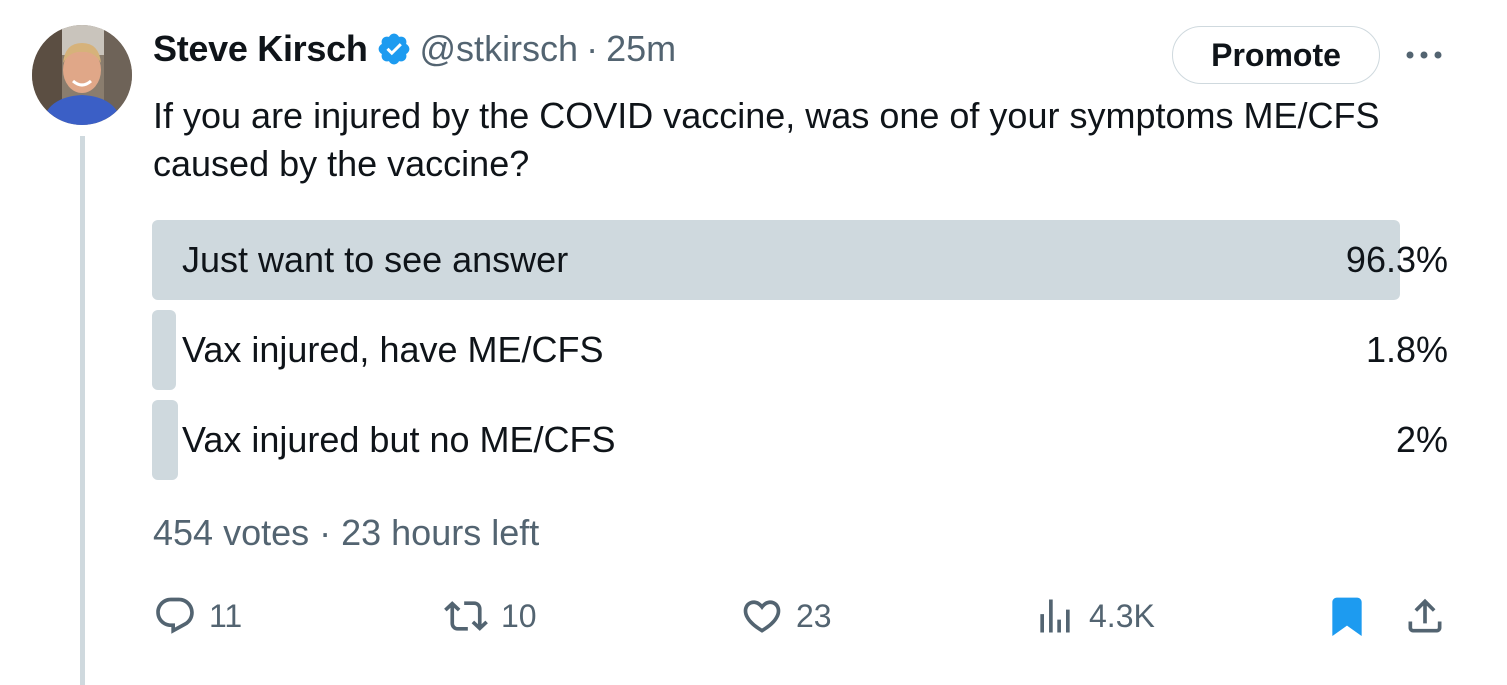 The height and width of the screenshot is (685, 1507). I want to click on share-icon, so click(1425, 616).